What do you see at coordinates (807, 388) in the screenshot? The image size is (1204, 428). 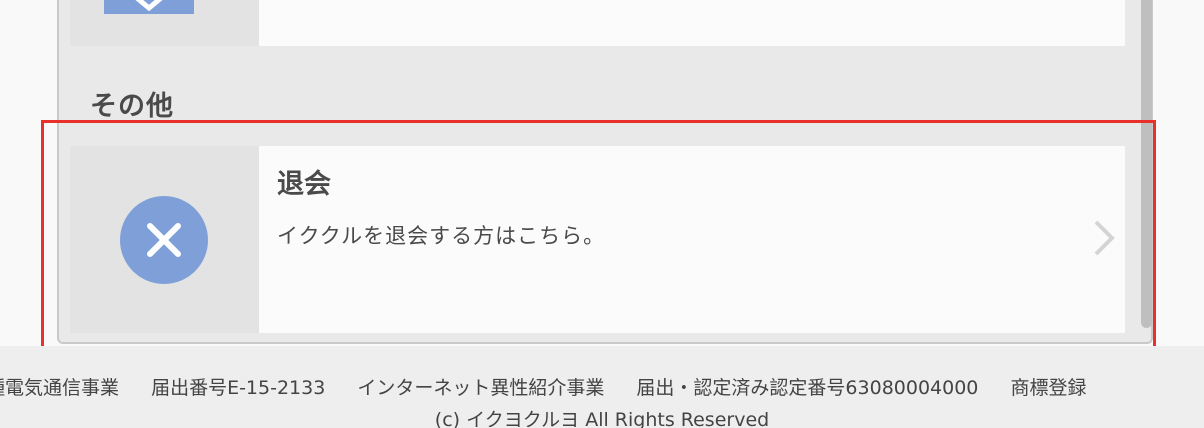 I see `footer-registration-item: 届出・認定済み認定番号63080004000` at bounding box center [807, 388].